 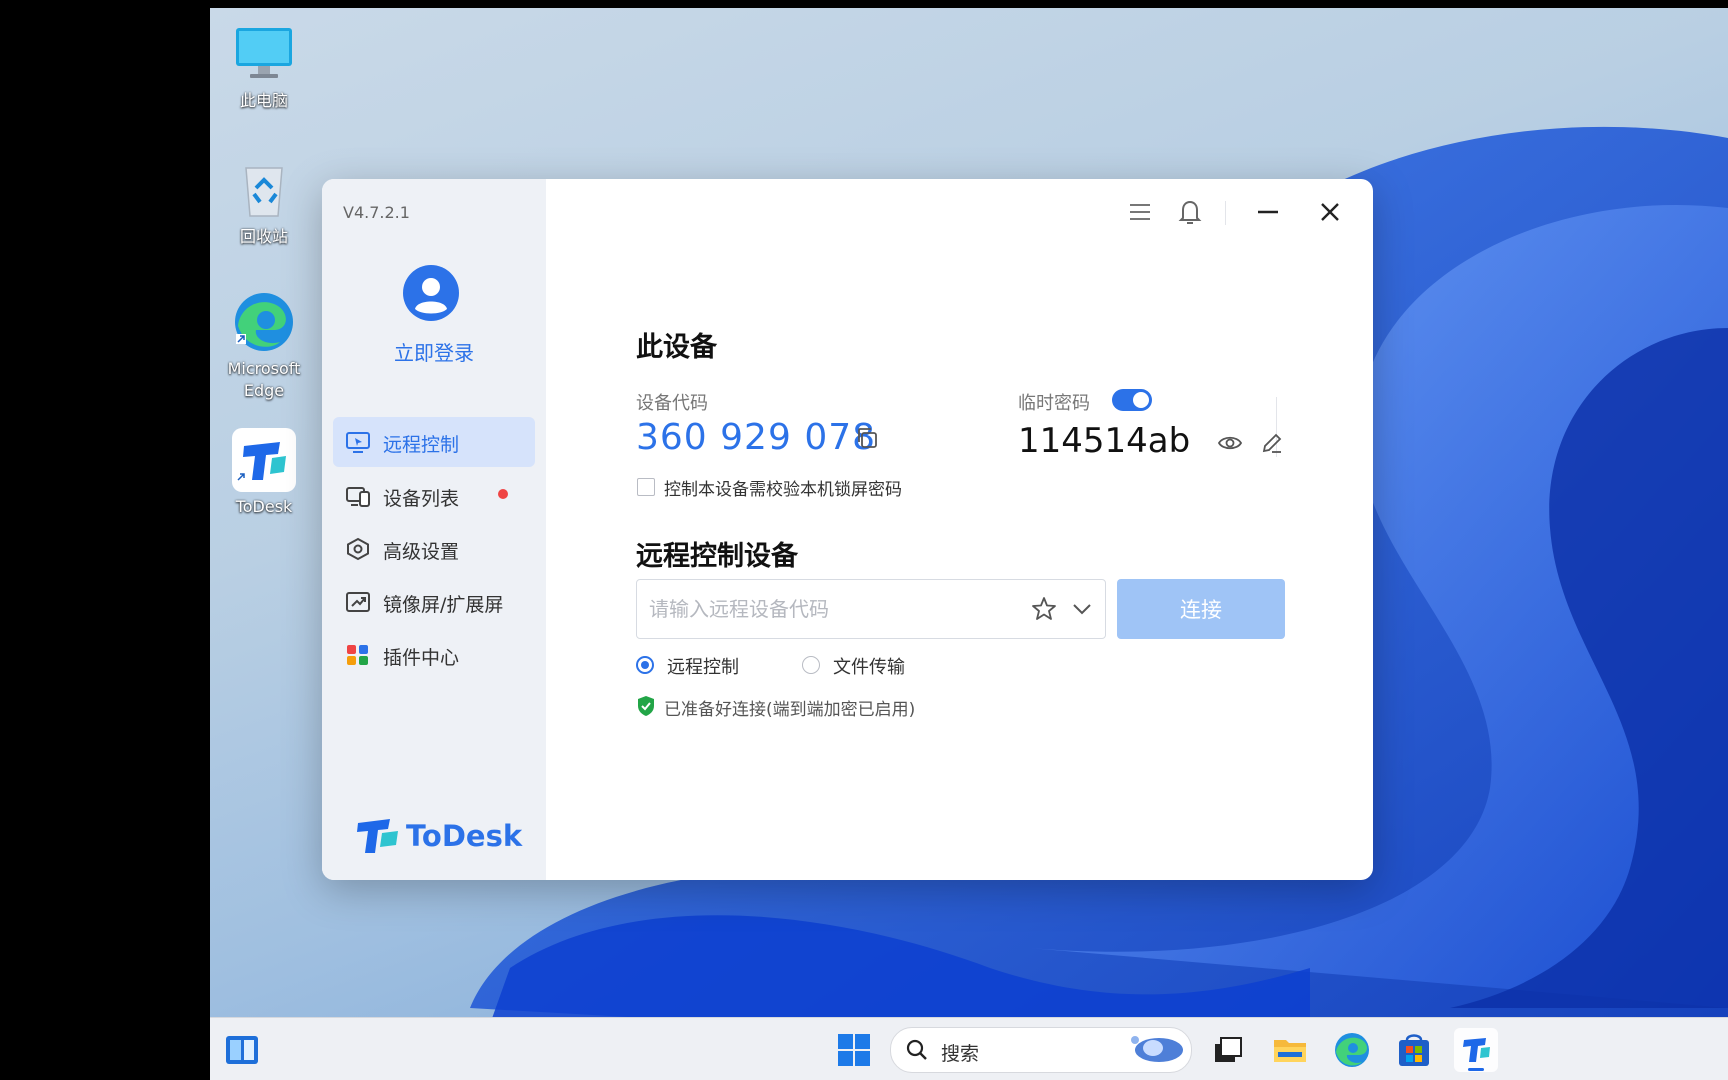 What do you see at coordinates (676, 347) in the screenshot?
I see `this-device-heading: 此设备` at bounding box center [676, 347].